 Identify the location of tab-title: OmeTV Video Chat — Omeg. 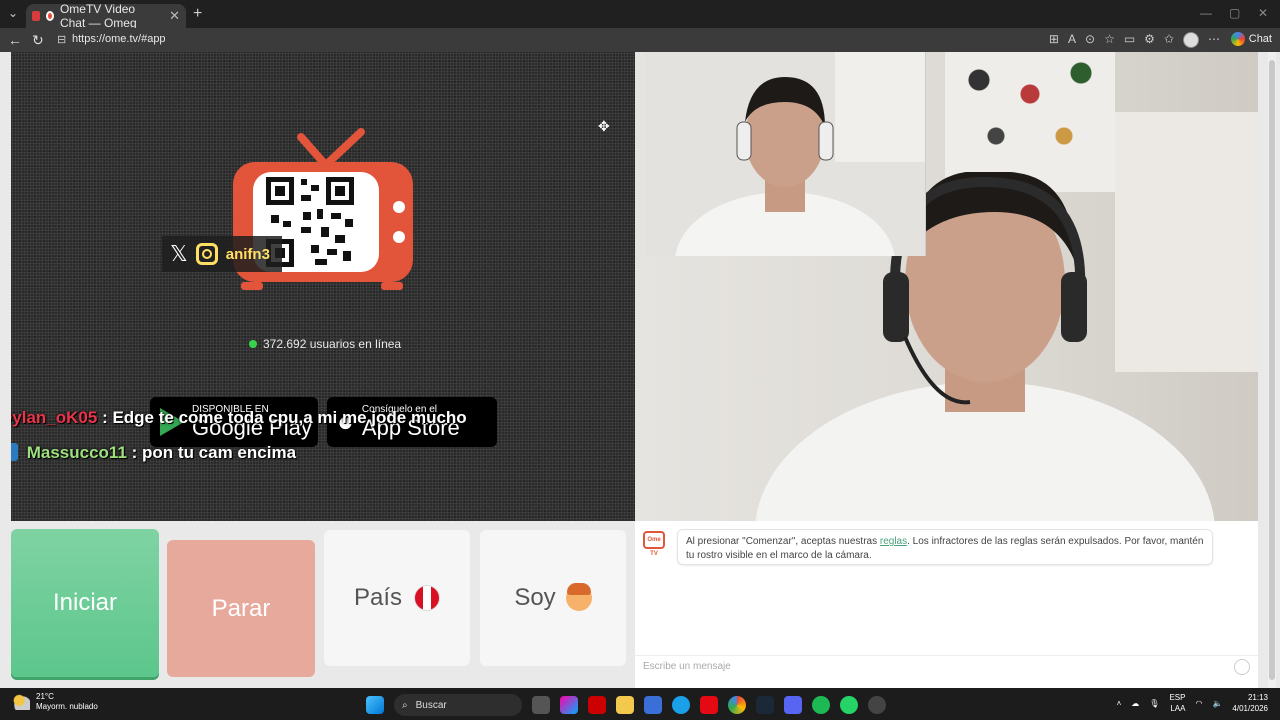
(98, 16).